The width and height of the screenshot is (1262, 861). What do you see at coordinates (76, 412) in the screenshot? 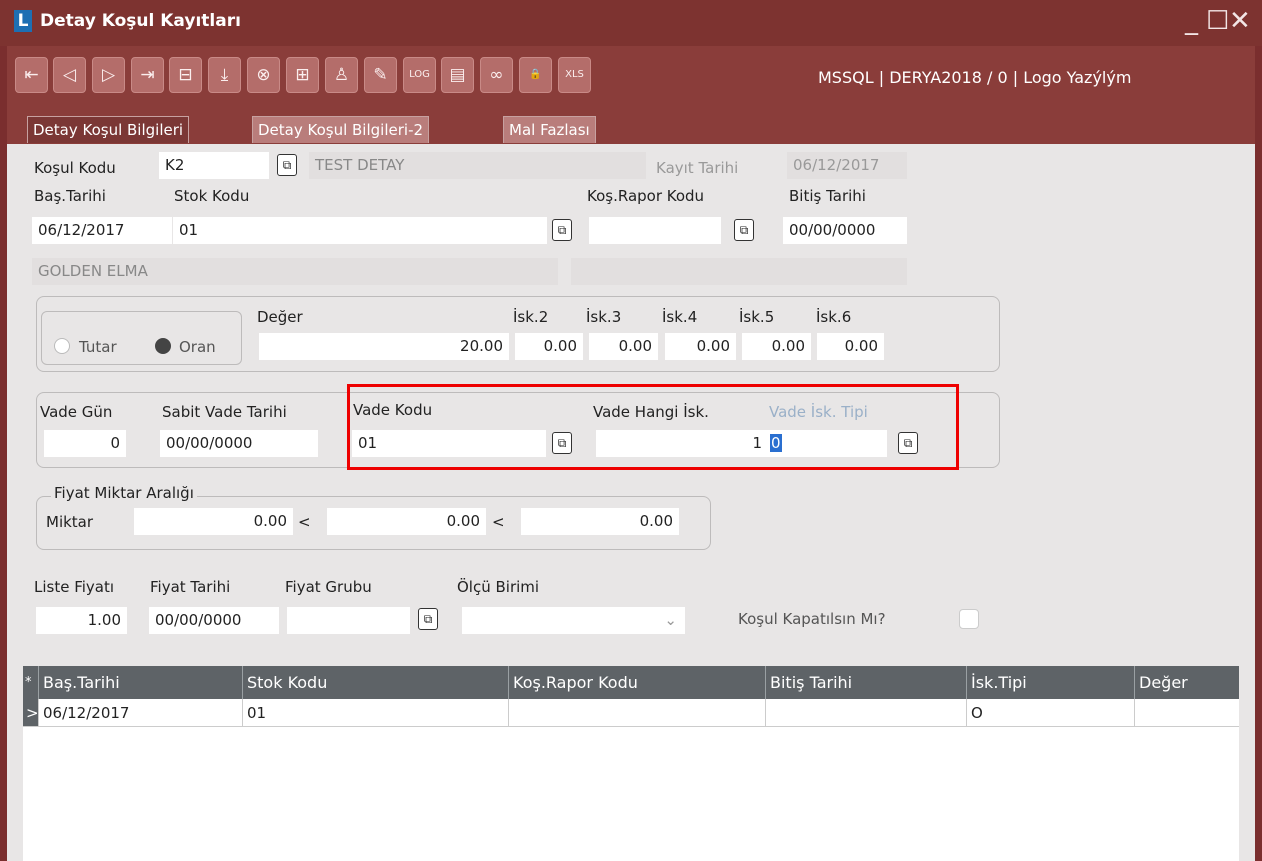
I see `vade-gun-label: Vade Gün` at bounding box center [76, 412].